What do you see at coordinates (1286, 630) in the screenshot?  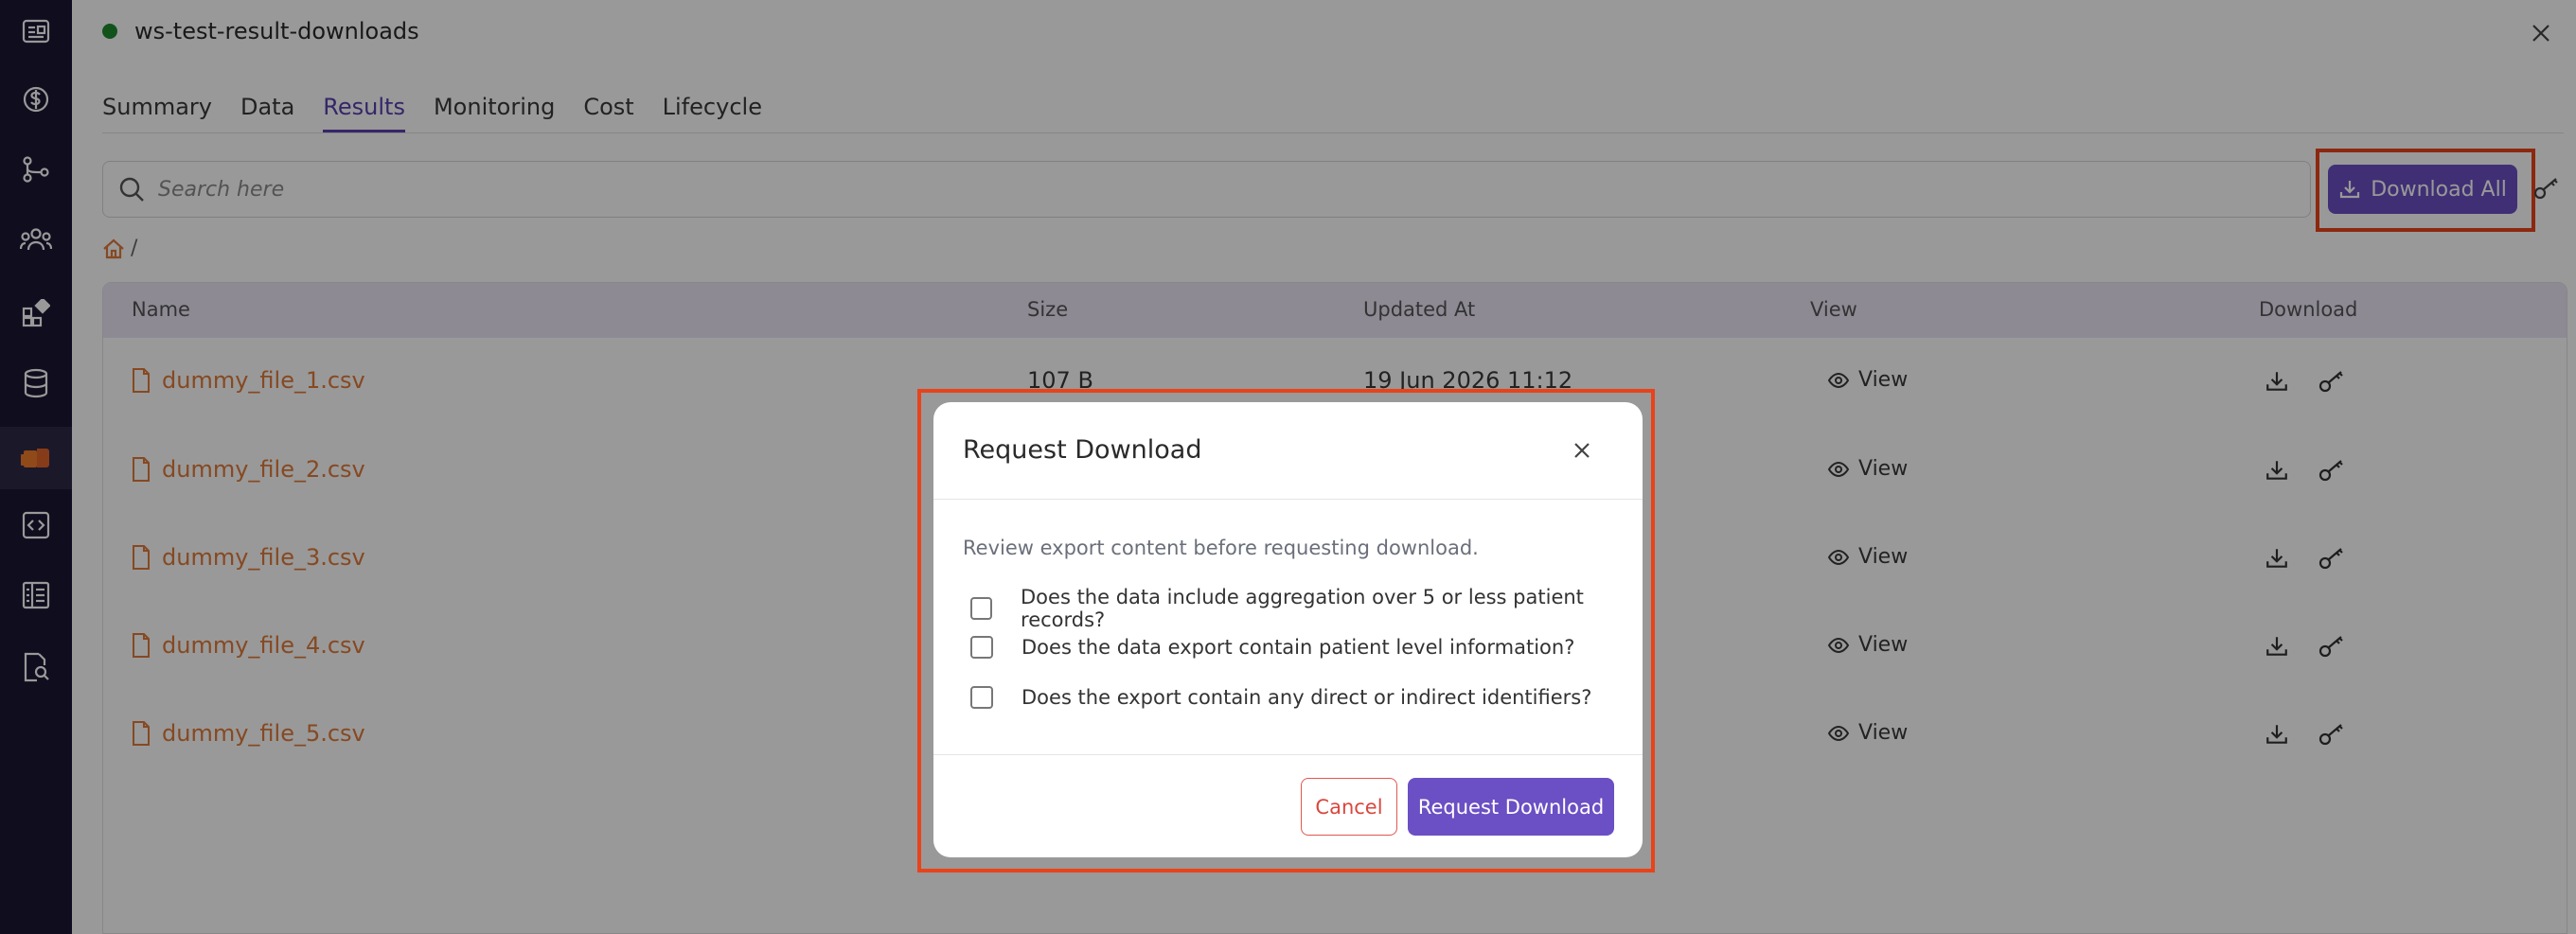 I see `highlight-box-dialog` at bounding box center [1286, 630].